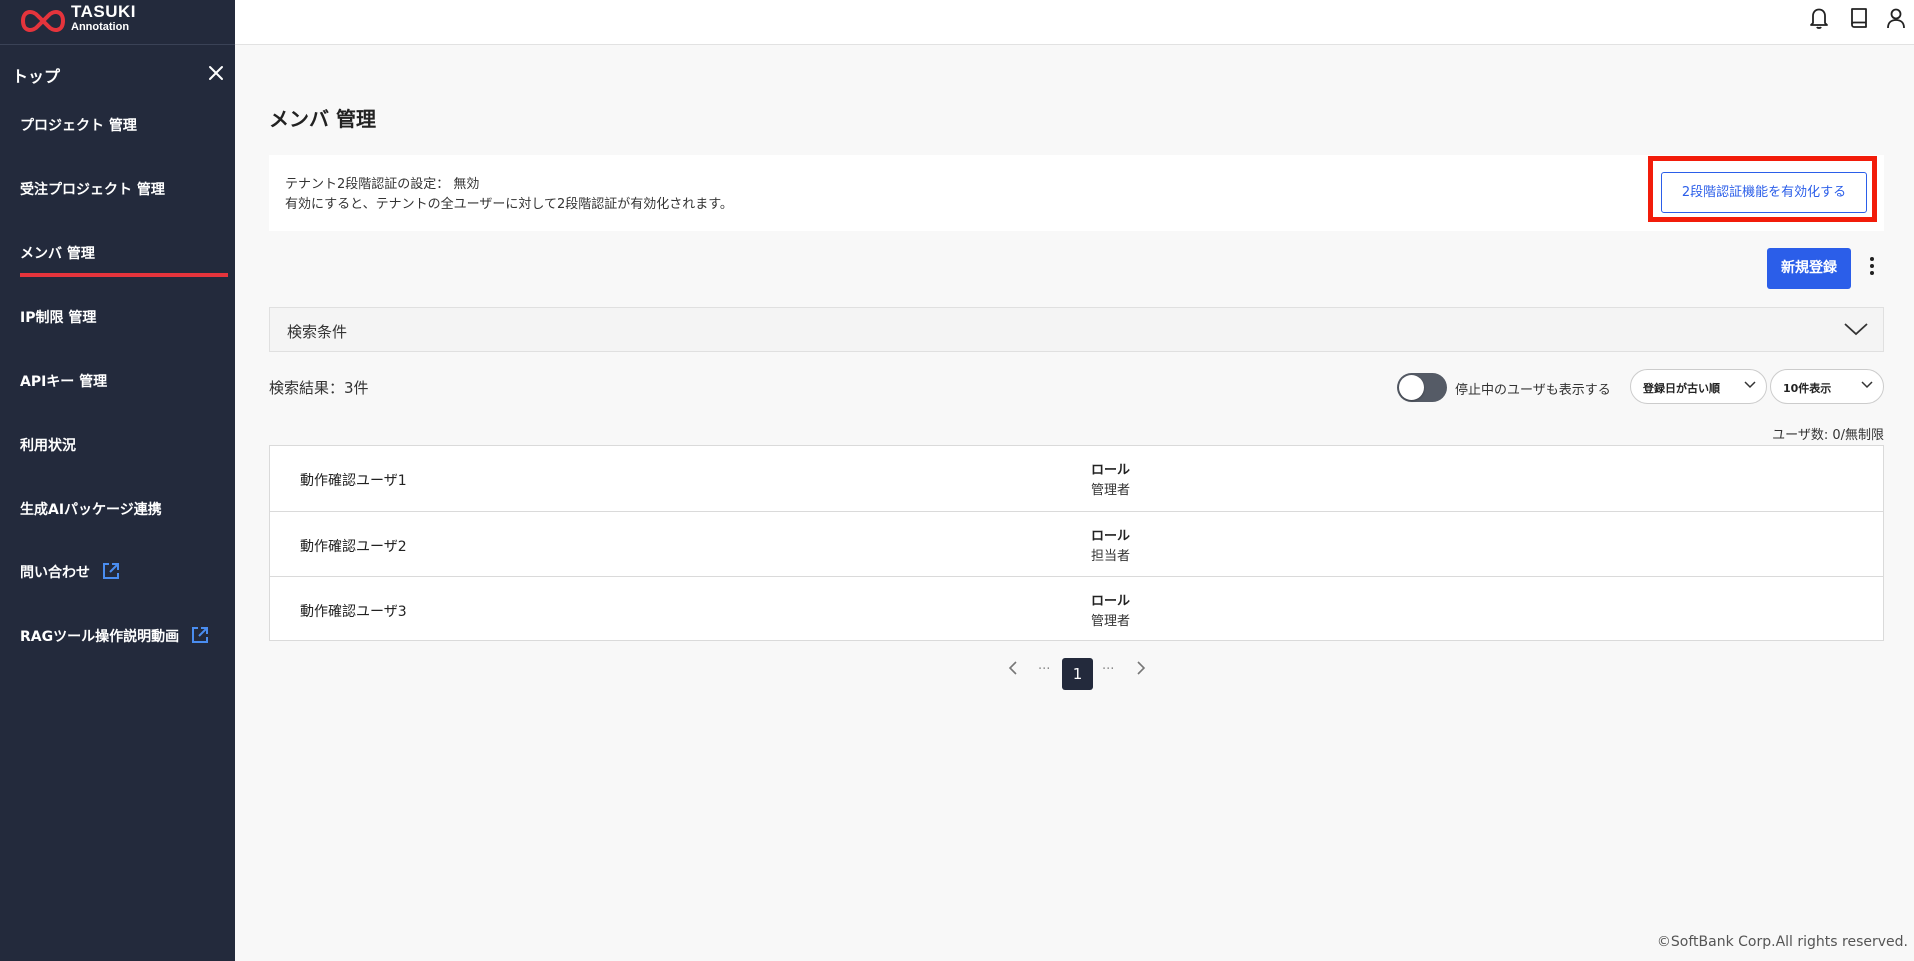 This screenshot has height=961, width=1914. I want to click on sidebar-item-ip-restriction: IP制限 管理, so click(58, 317).